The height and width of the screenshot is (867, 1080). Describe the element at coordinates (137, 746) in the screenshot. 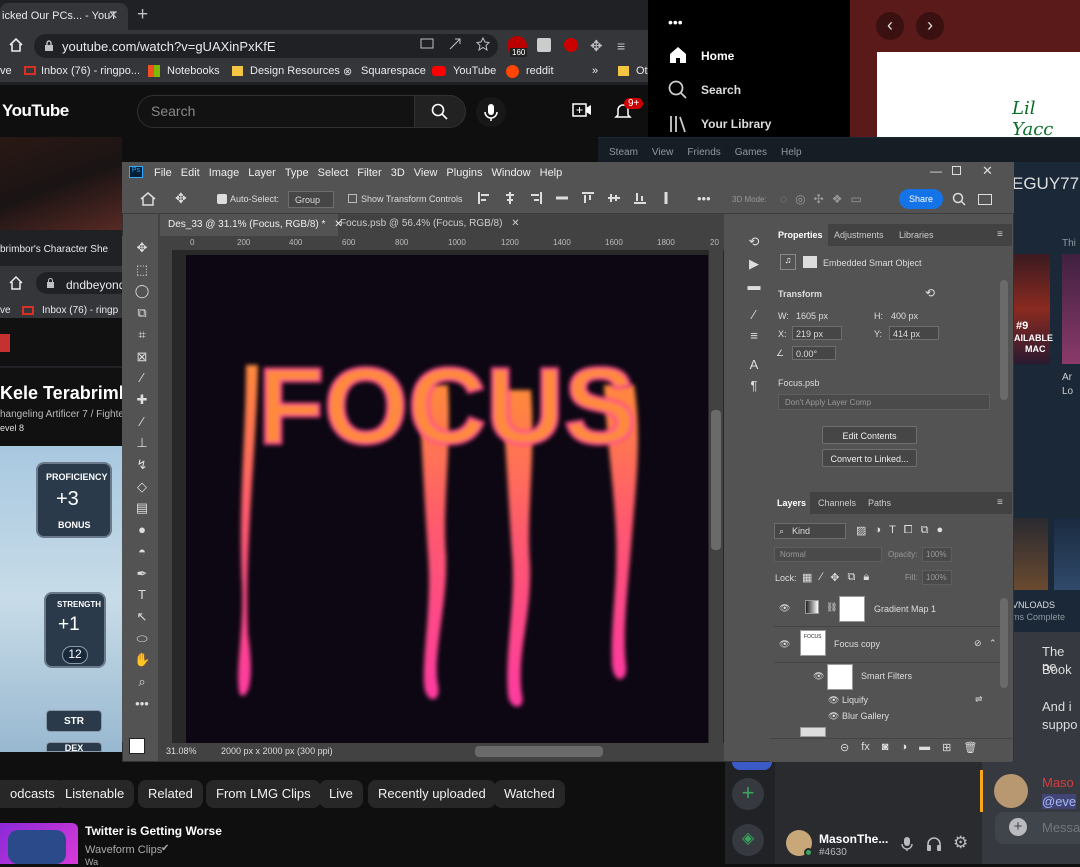

I see `foreground-color-swatch` at that location.